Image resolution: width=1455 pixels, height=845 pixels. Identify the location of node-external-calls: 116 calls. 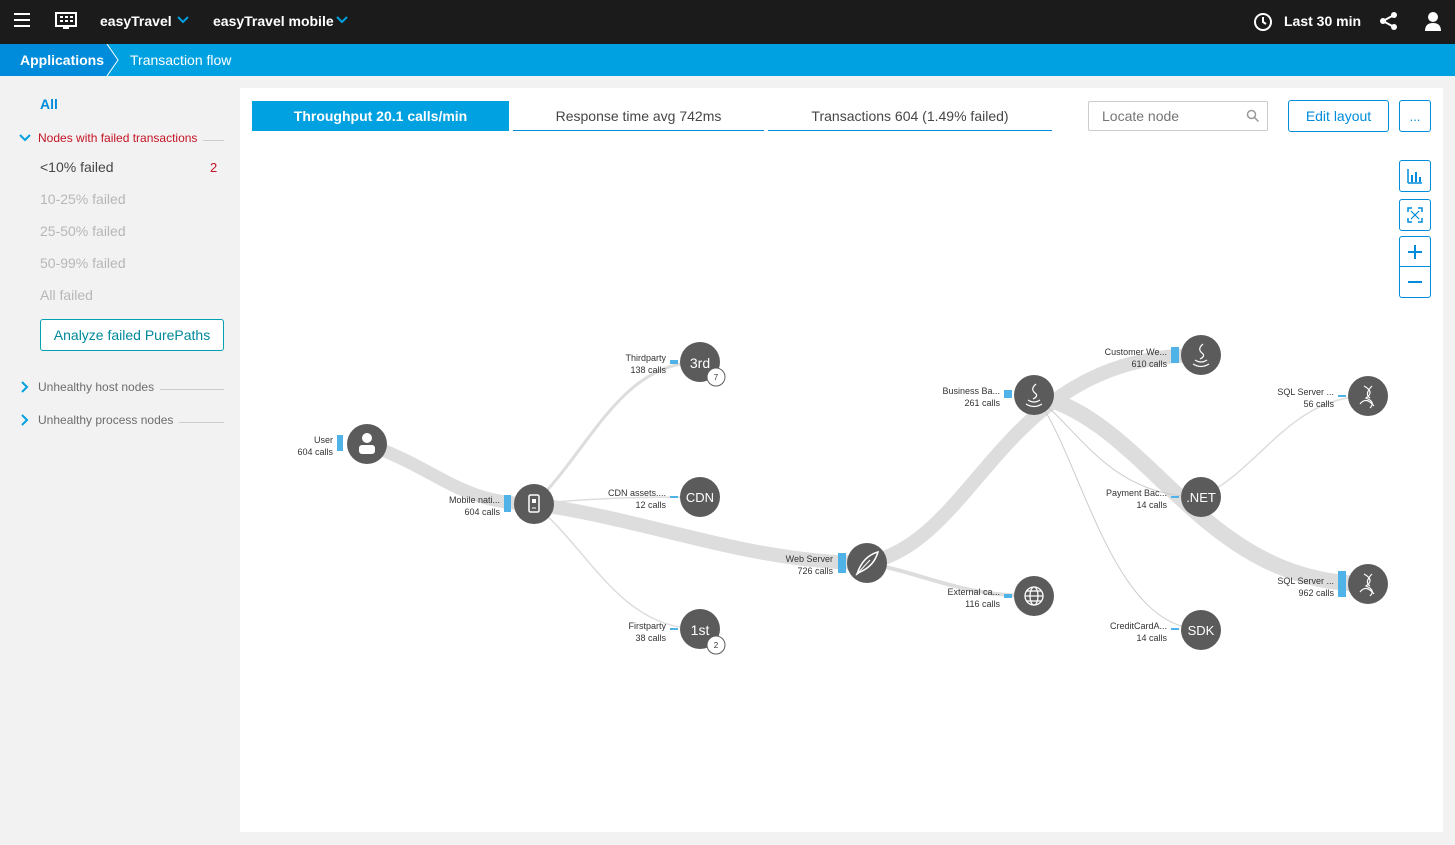
(982, 604).